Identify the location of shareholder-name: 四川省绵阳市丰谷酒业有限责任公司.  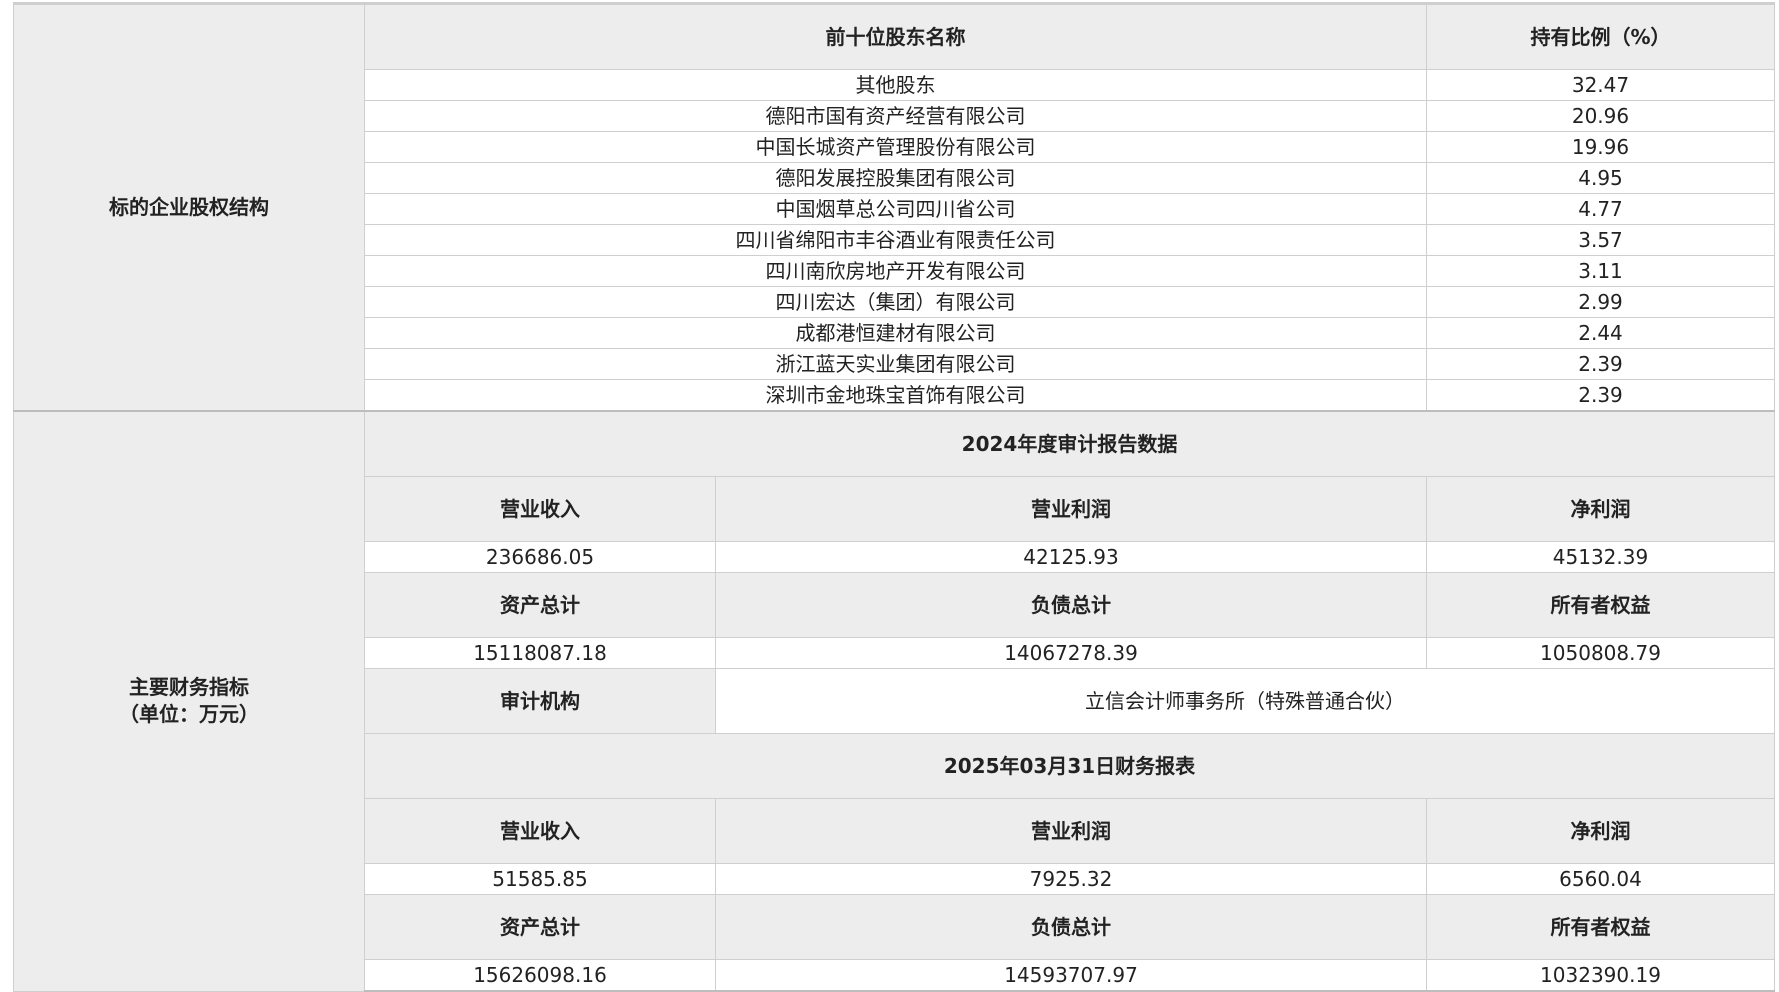
(895, 240).